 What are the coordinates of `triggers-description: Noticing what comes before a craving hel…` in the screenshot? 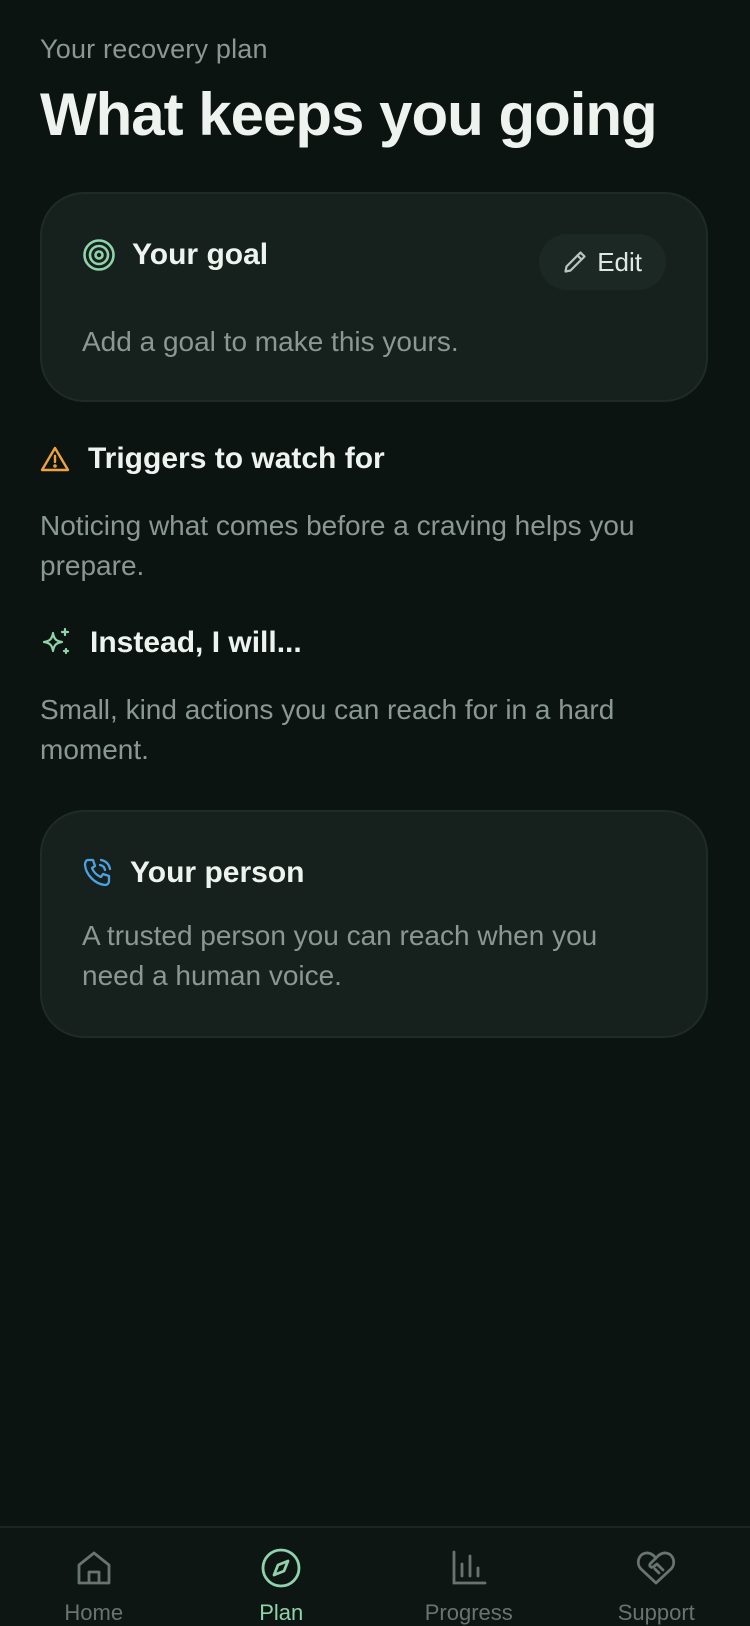 It's located at (375, 546).